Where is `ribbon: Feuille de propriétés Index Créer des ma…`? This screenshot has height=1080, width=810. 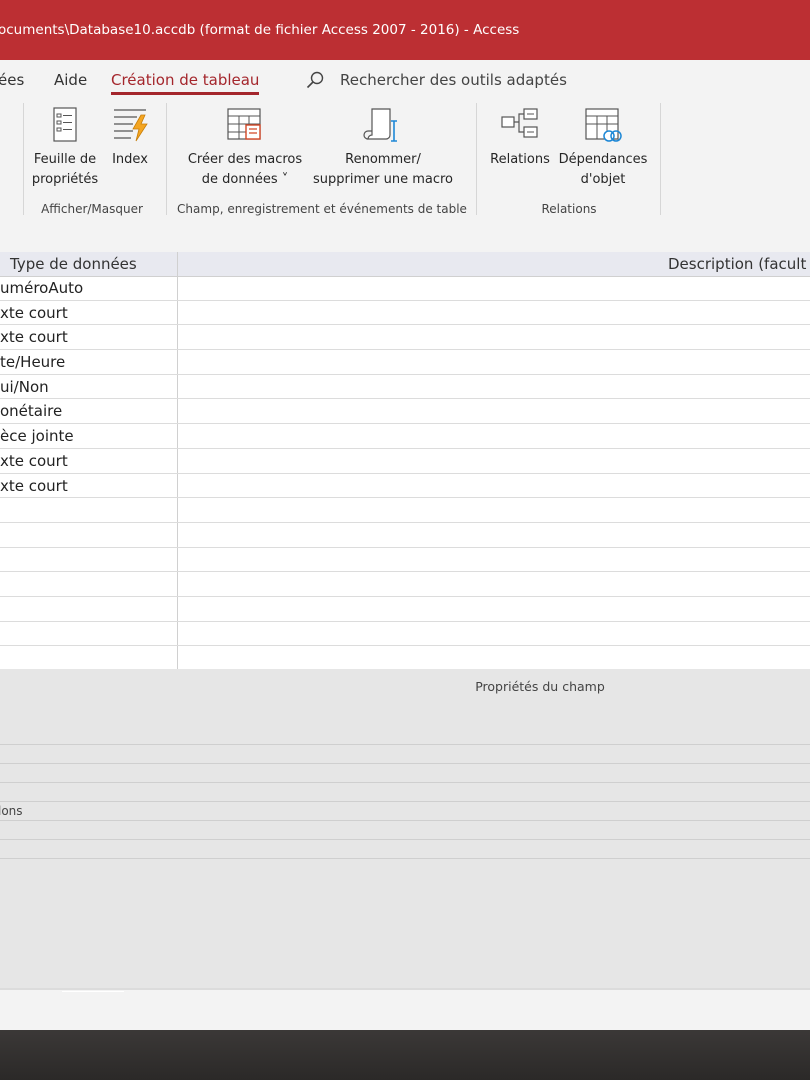 ribbon: Feuille de propriétés Index Créer des ma… is located at coordinates (405, 160).